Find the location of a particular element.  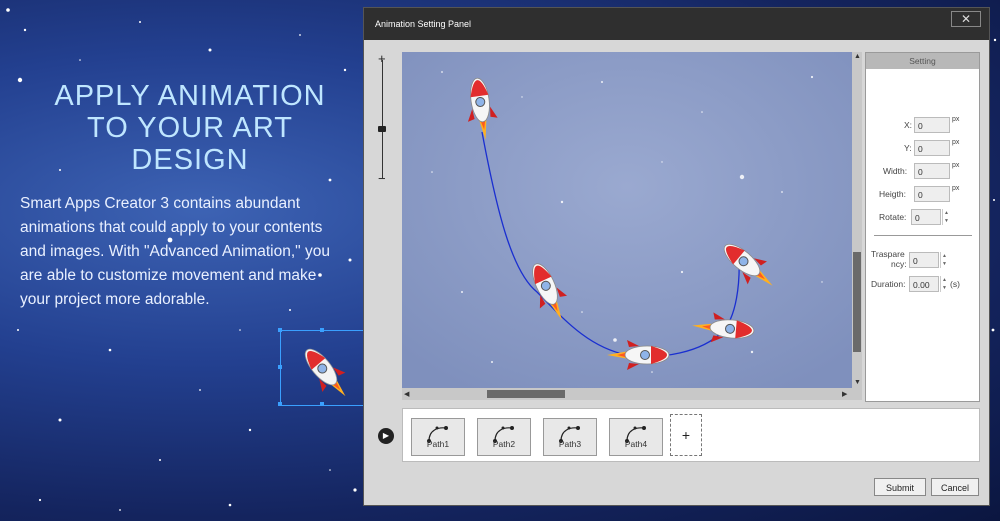

close-icon: ✕ is located at coordinates (966, 19).